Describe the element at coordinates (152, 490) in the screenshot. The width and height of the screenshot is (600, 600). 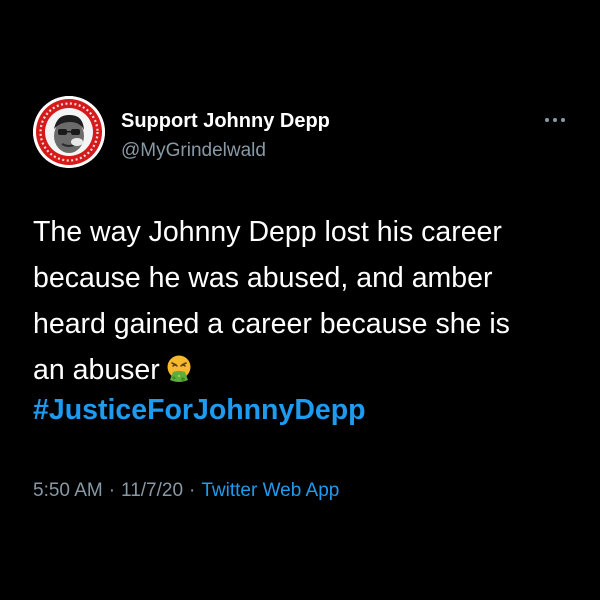
I see `tweet-date: 11/7/20` at that location.